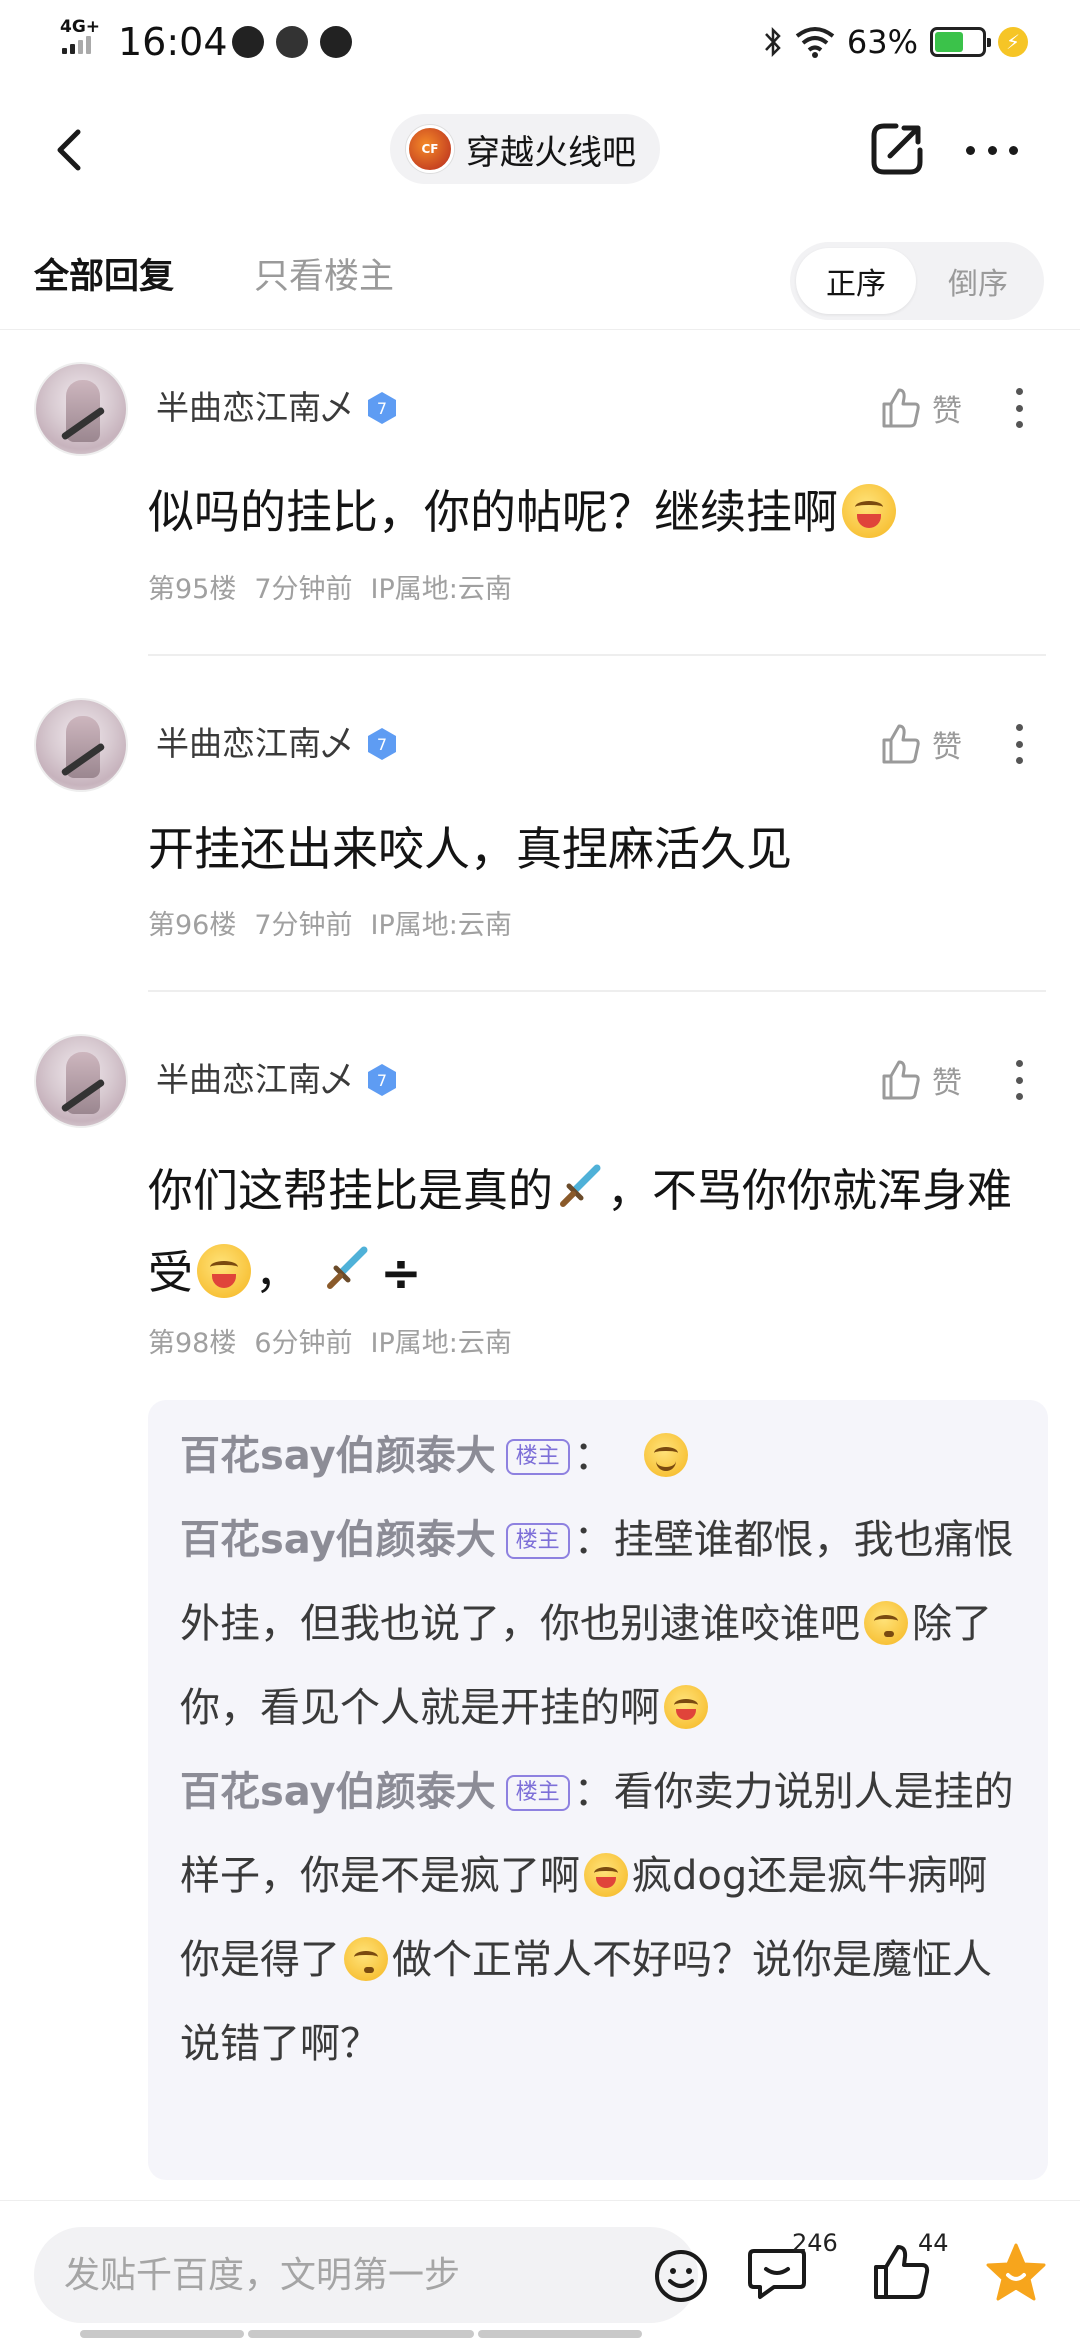  Describe the element at coordinates (192, 589) in the screenshot. I see `floor-number: 第95楼` at that location.